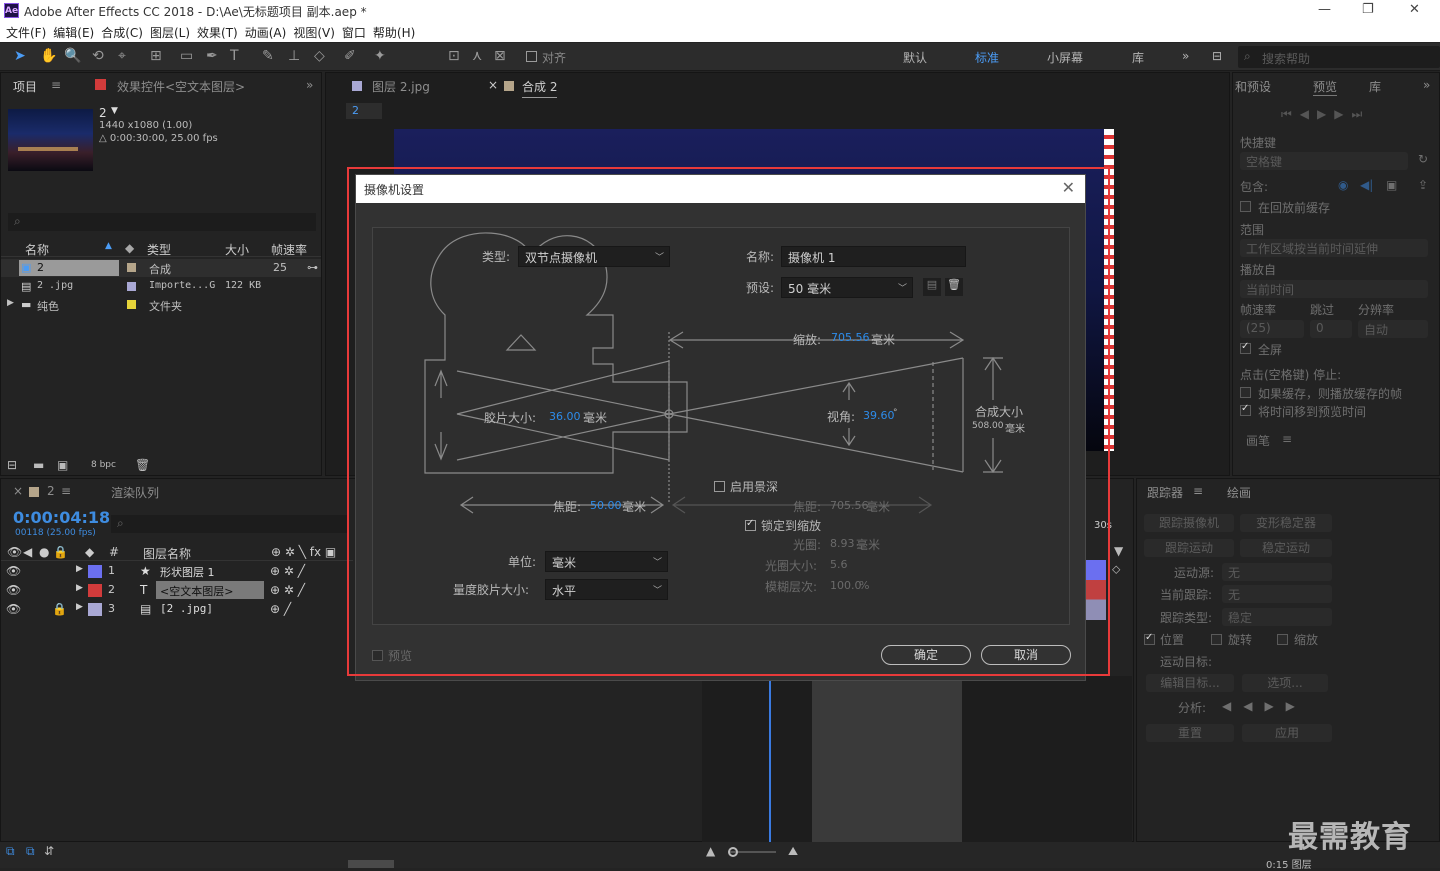  I want to click on skip-select: 0, so click(1331, 329).